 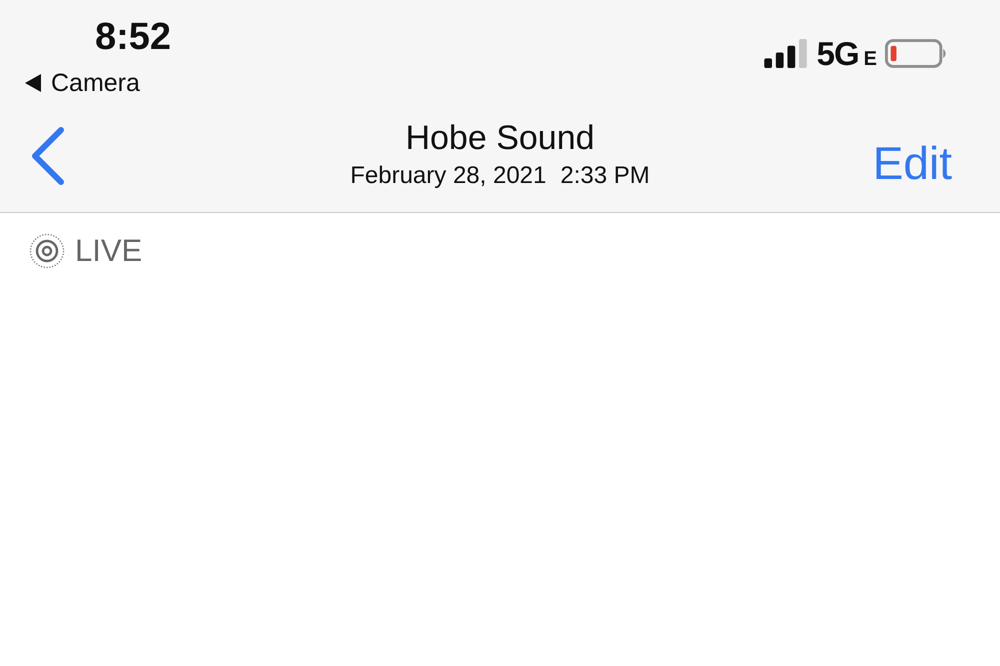 I want to click on battery-low-icon, so click(x=916, y=53).